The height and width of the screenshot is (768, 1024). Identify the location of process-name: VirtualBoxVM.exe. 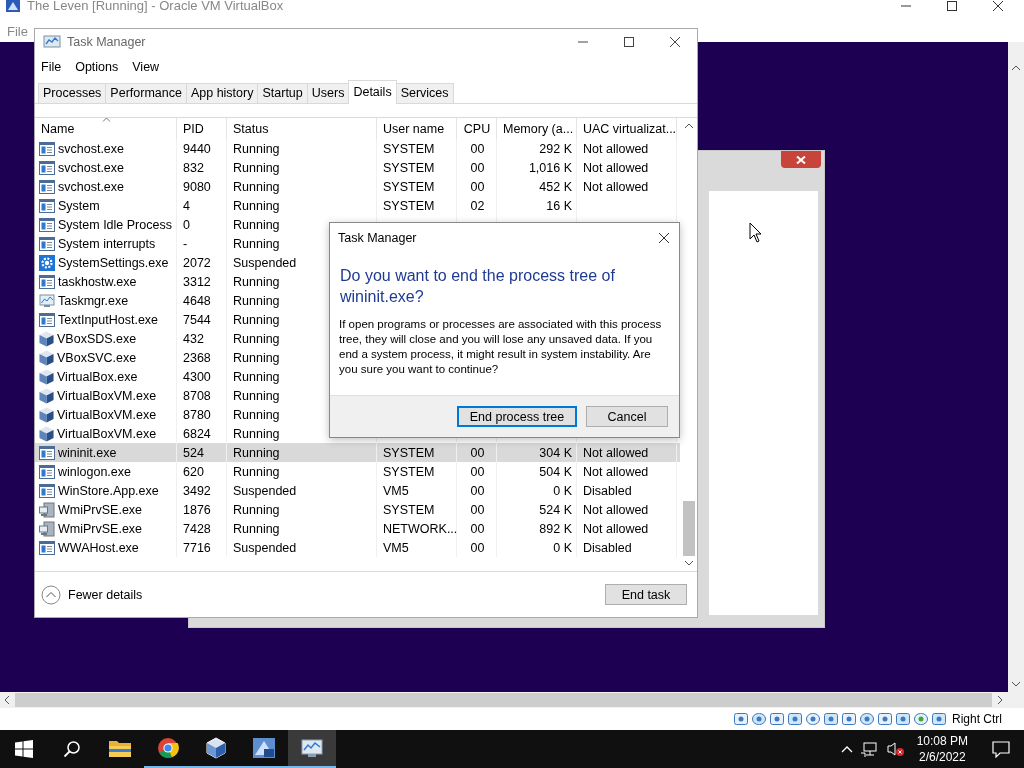
(107, 395).